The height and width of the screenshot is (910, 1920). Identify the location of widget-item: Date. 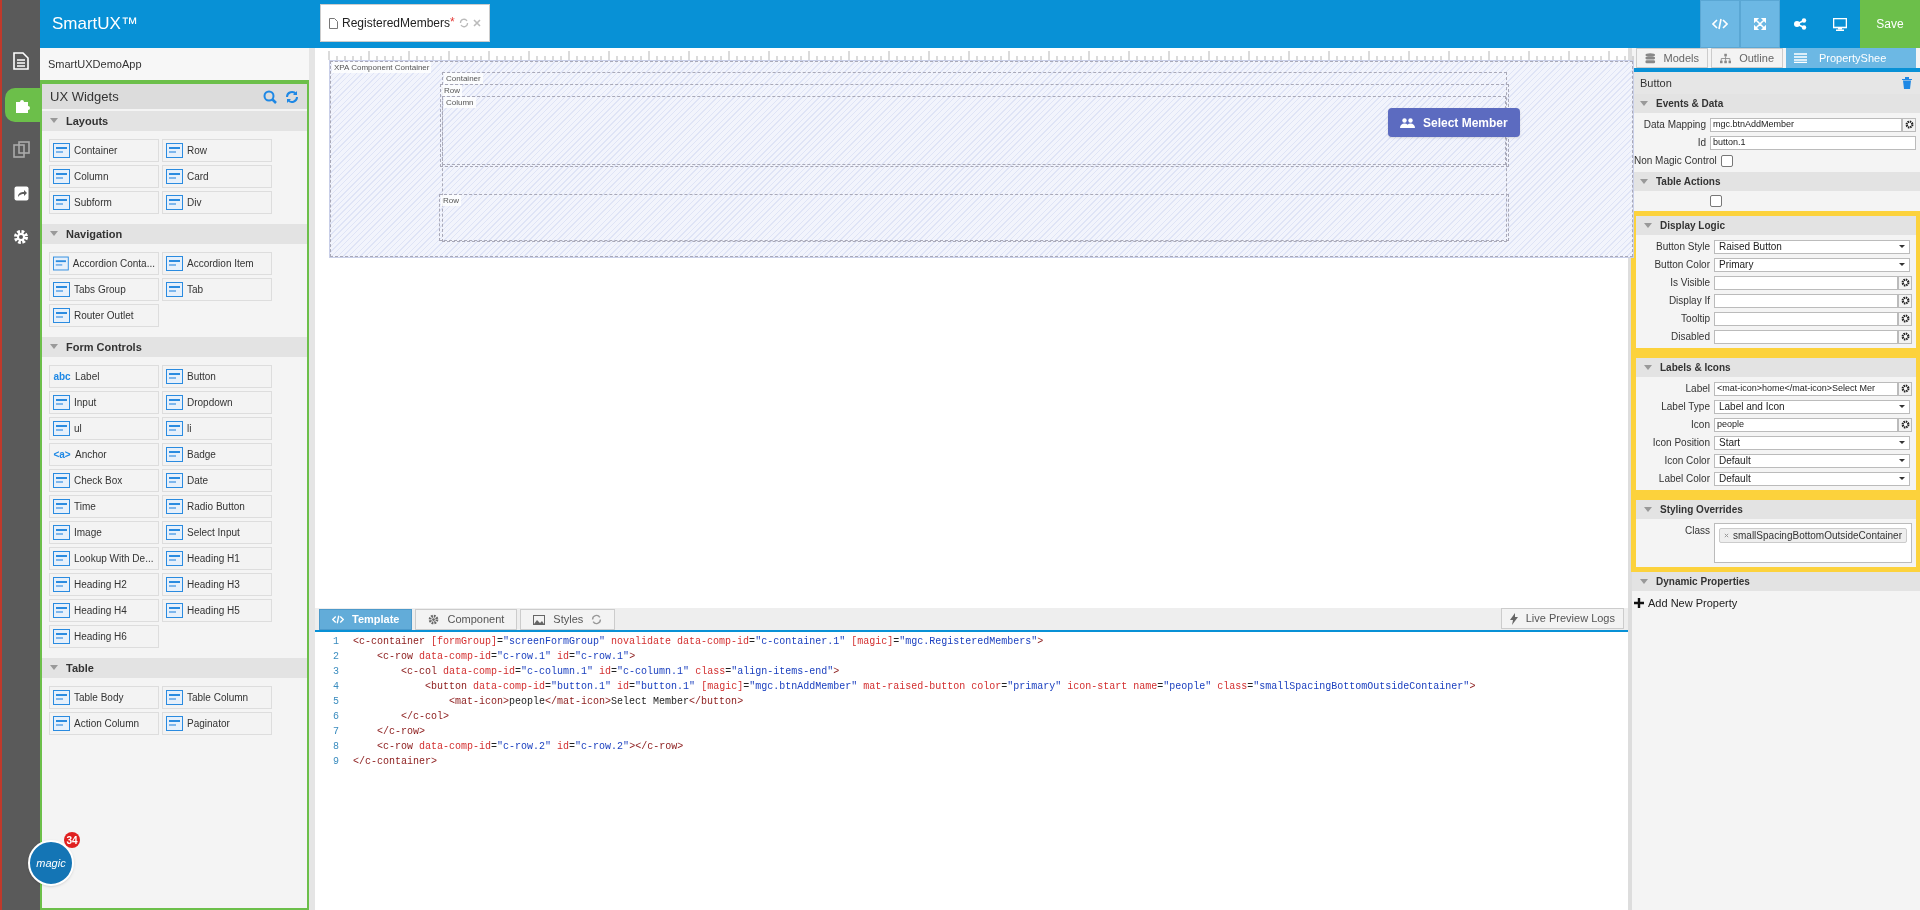
(217, 480).